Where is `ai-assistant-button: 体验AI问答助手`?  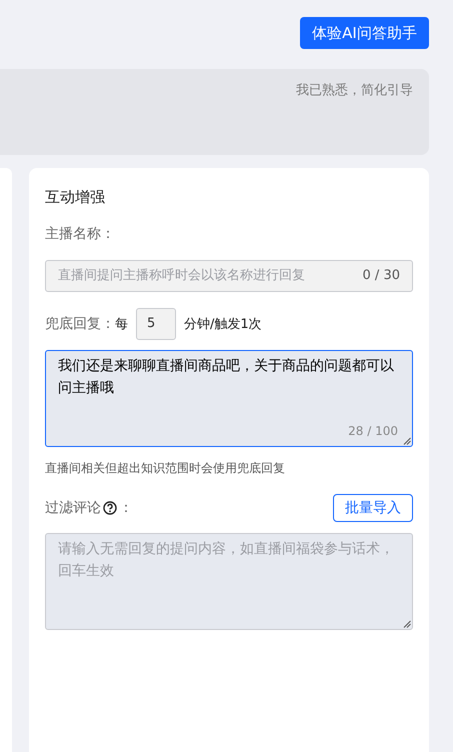
ai-assistant-button: 体验AI问答助手 is located at coordinates (364, 33).